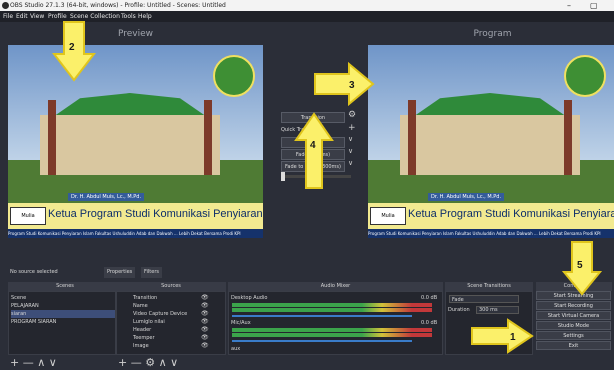  What do you see at coordinates (5, 5) in the screenshot?
I see `obs-logo-icon` at bounding box center [5, 5].